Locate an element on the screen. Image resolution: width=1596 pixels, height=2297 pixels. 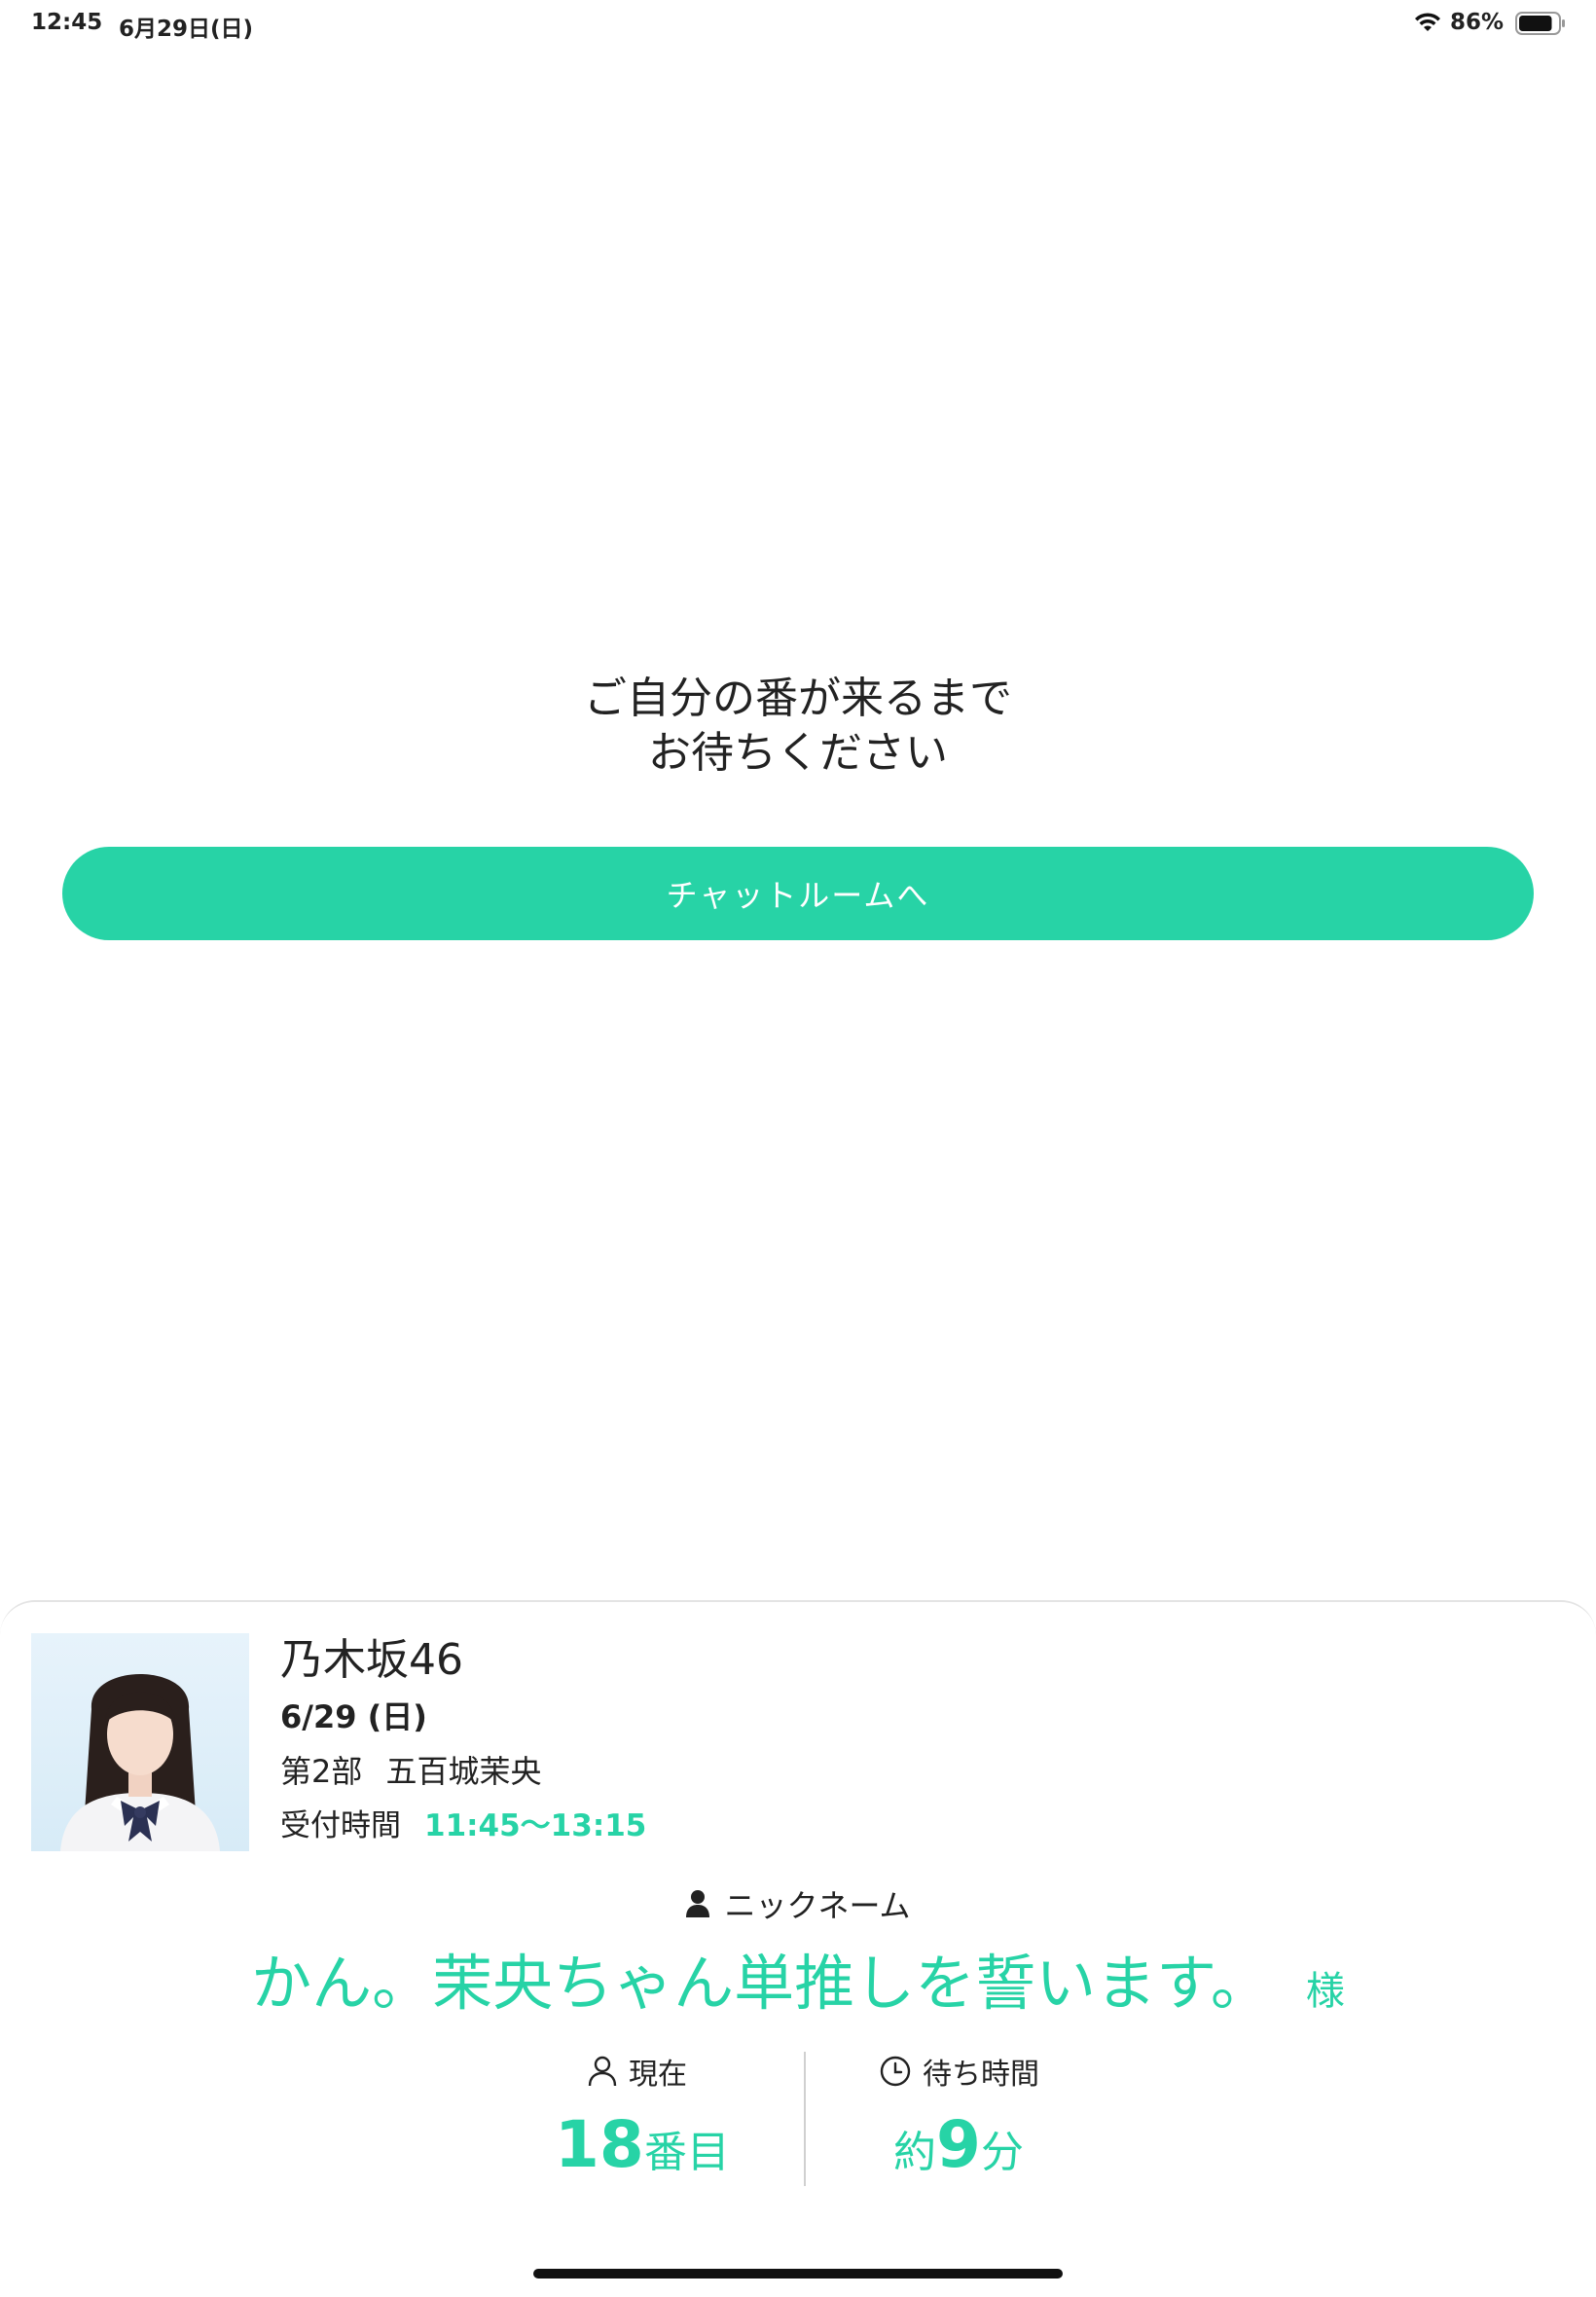
person-outline-icon is located at coordinates (602, 2071).